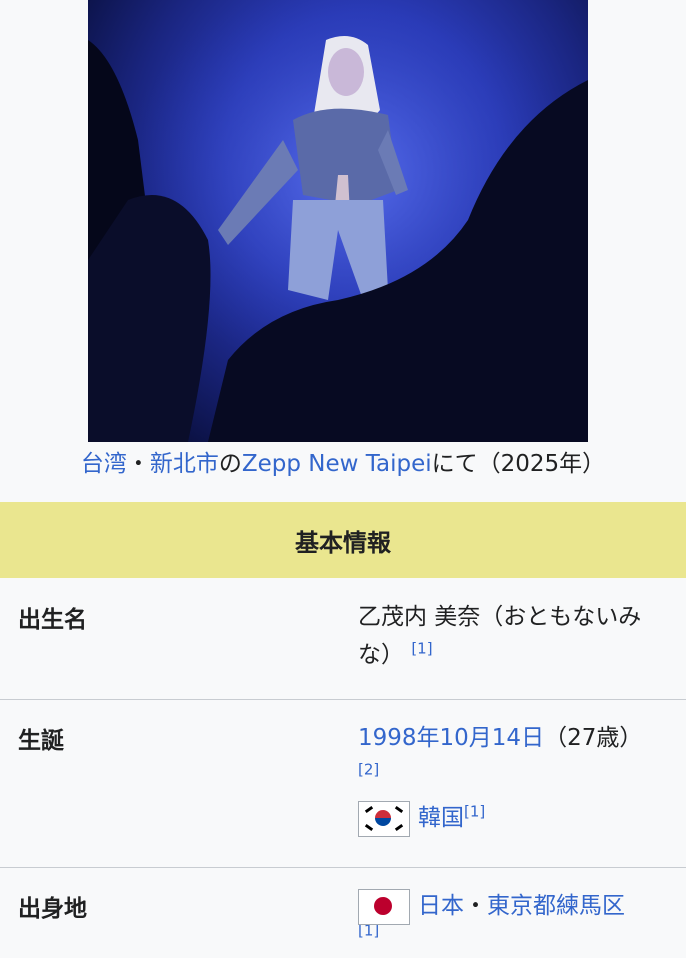  I want to click on age-text: （27歳）, so click(593, 738).